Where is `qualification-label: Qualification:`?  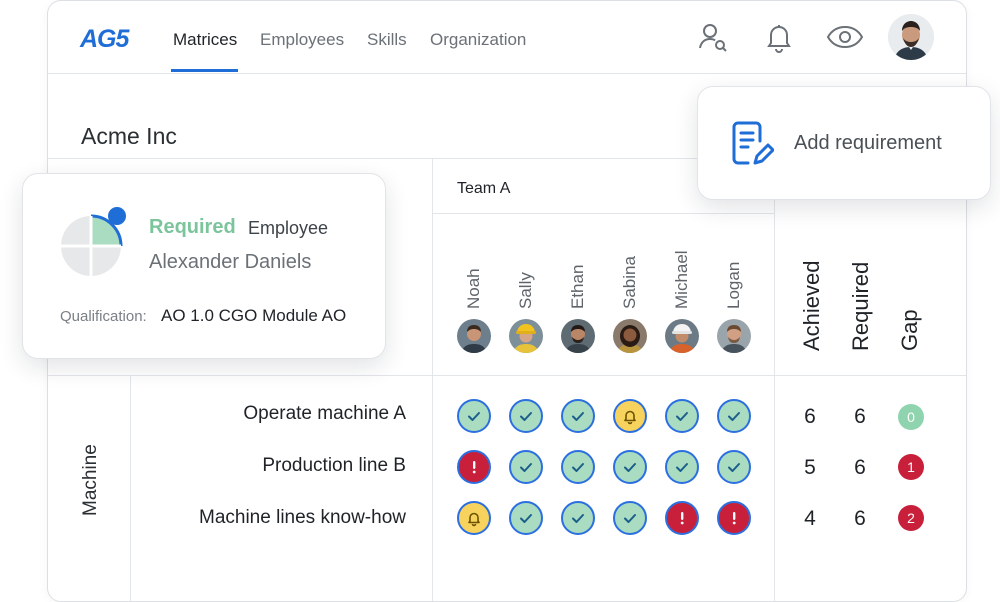 qualification-label: Qualification: is located at coordinates (103, 316).